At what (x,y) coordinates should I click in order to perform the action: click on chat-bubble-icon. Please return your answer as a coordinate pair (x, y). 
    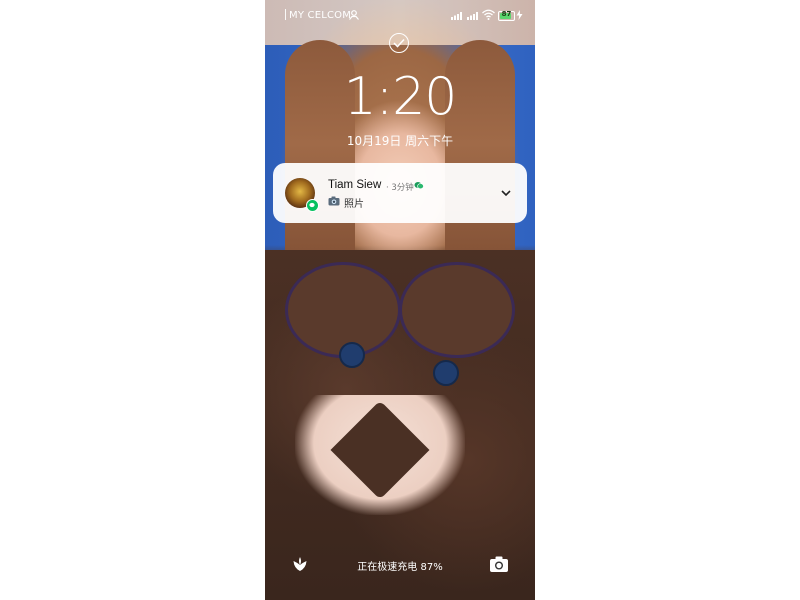
    Looking at the image, I should click on (419, 186).